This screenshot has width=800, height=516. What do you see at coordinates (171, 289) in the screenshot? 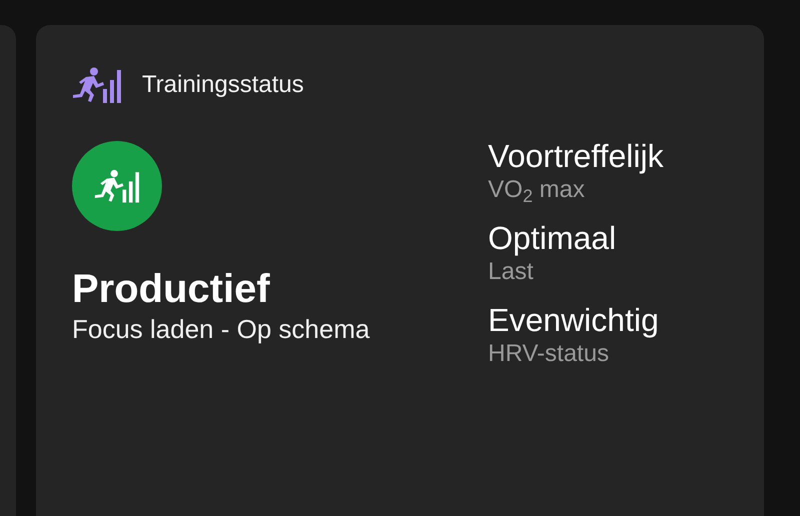
I see `status-label: Productief` at bounding box center [171, 289].